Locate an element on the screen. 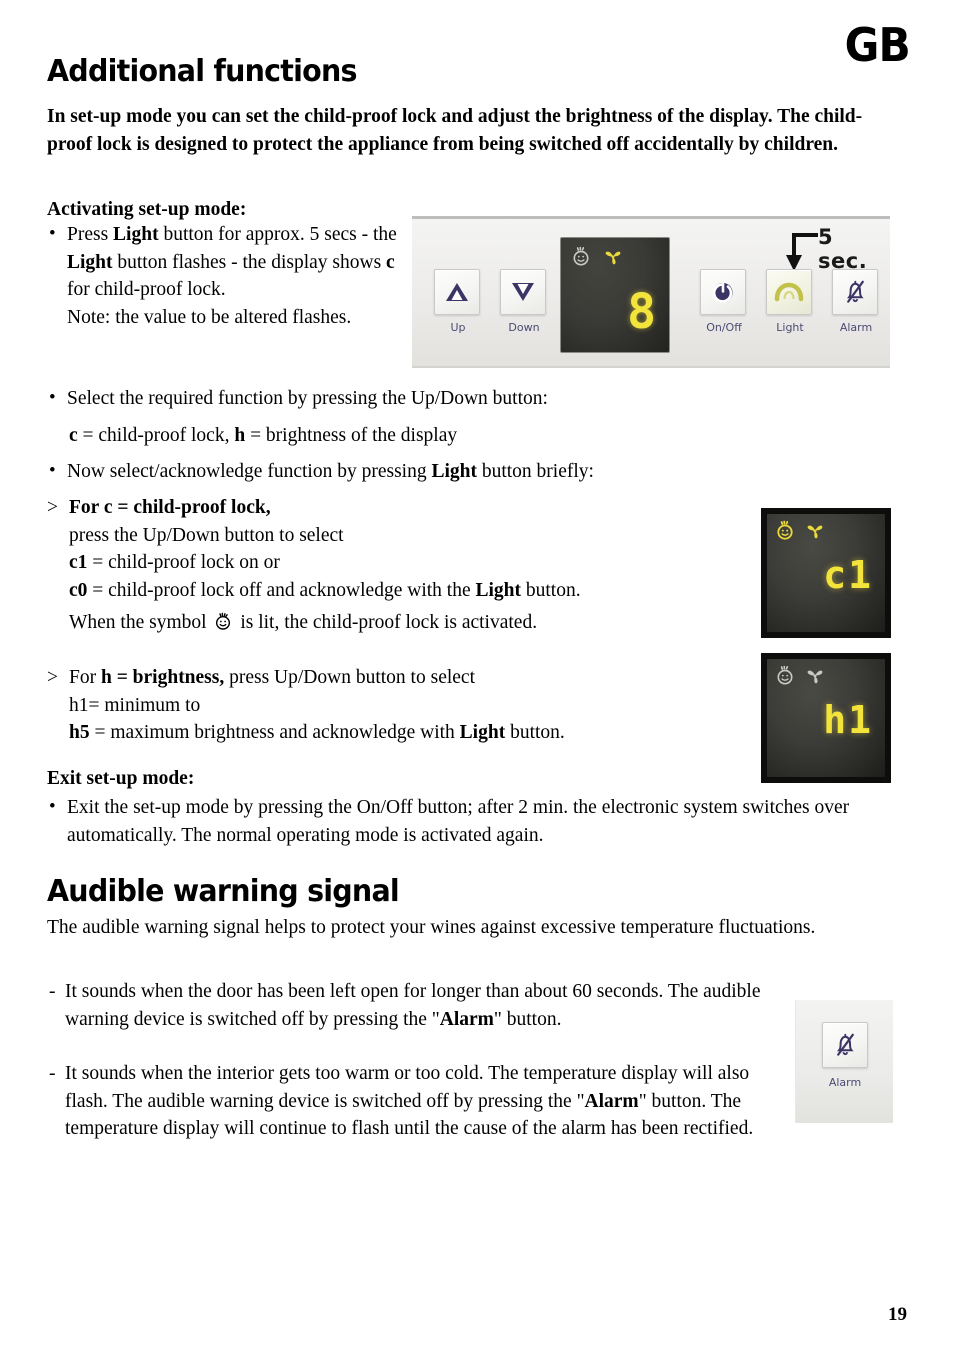  brightness-display-value: h1 is located at coordinates (848, 720).